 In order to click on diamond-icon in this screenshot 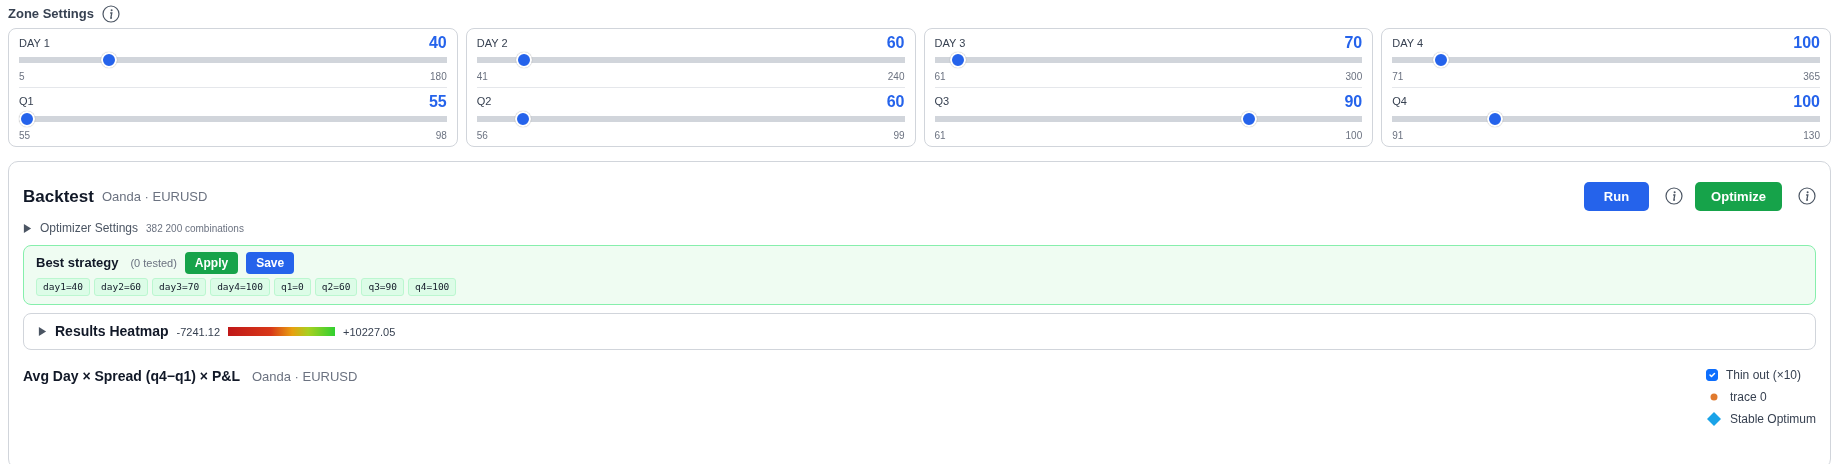, I will do `click(1713, 419)`.